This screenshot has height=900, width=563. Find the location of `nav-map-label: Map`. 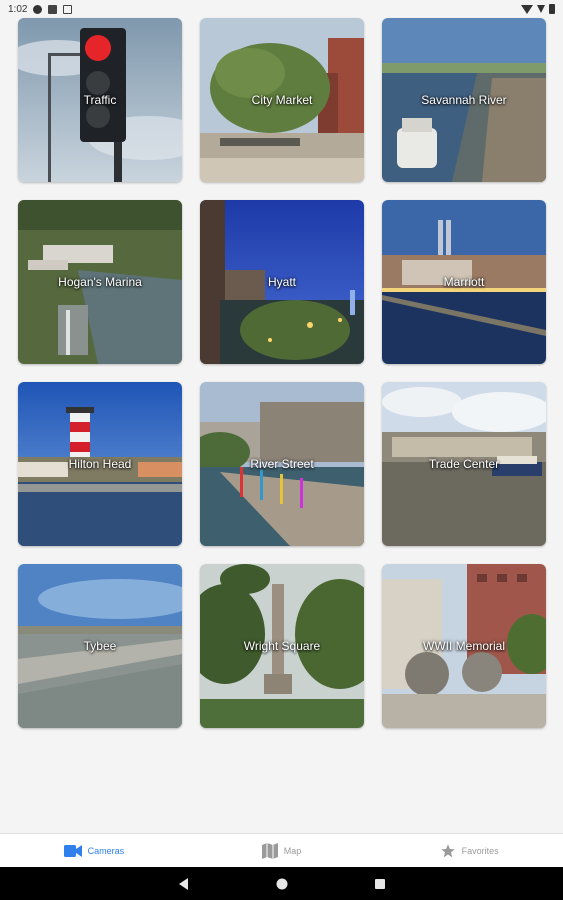

nav-map-label: Map is located at coordinates (292, 850).